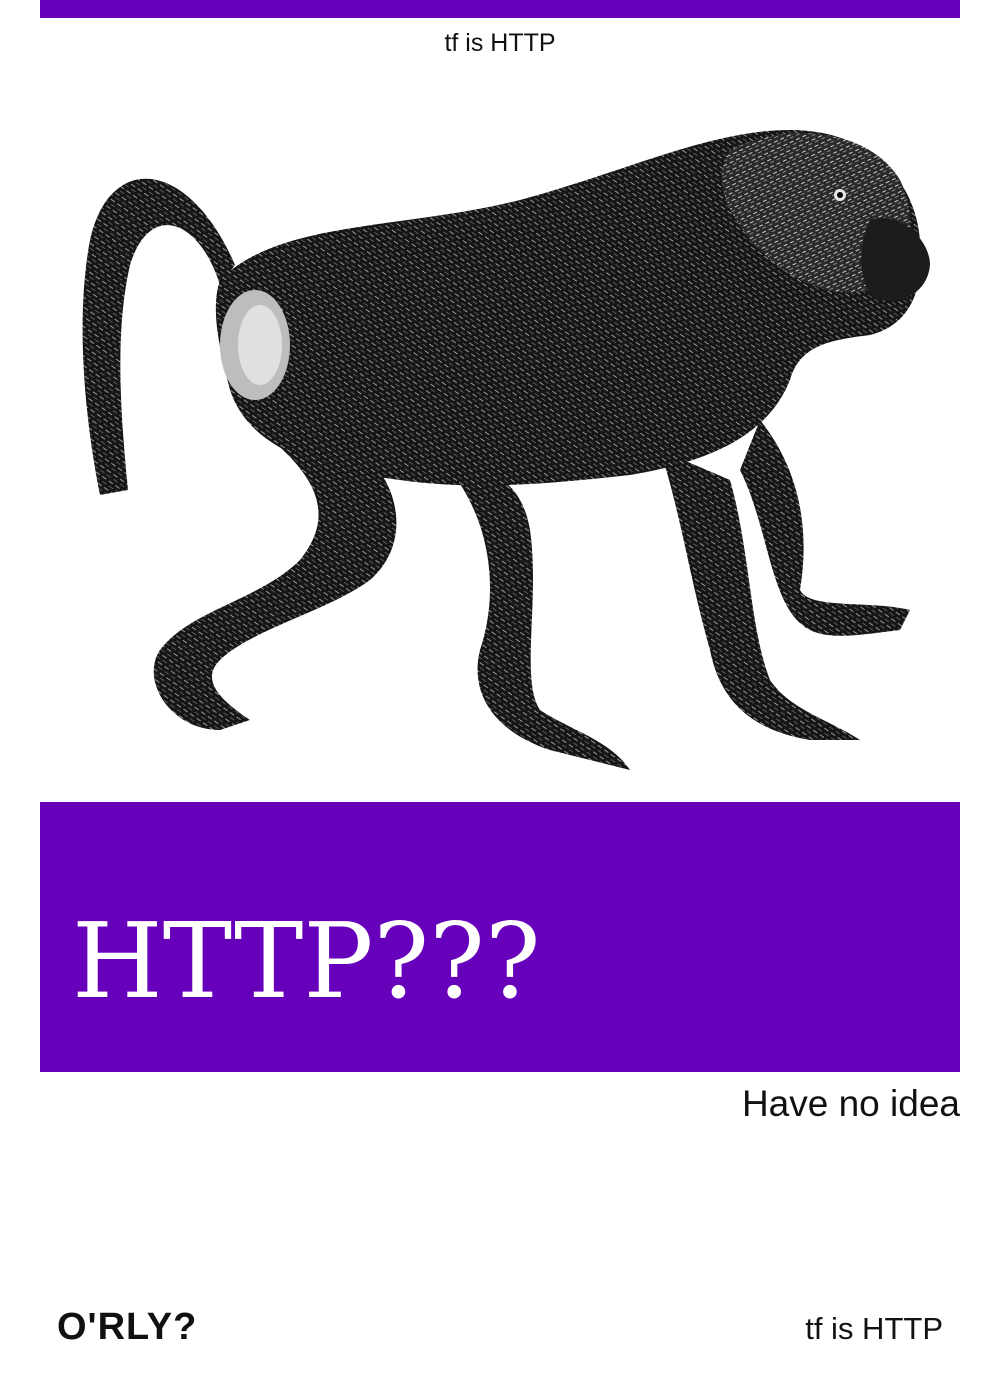 The width and height of the screenshot is (1000, 1400). Describe the element at coordinates (500, 43) in the screenshot. I see `top-tagline: tf is HTTP` at that location.